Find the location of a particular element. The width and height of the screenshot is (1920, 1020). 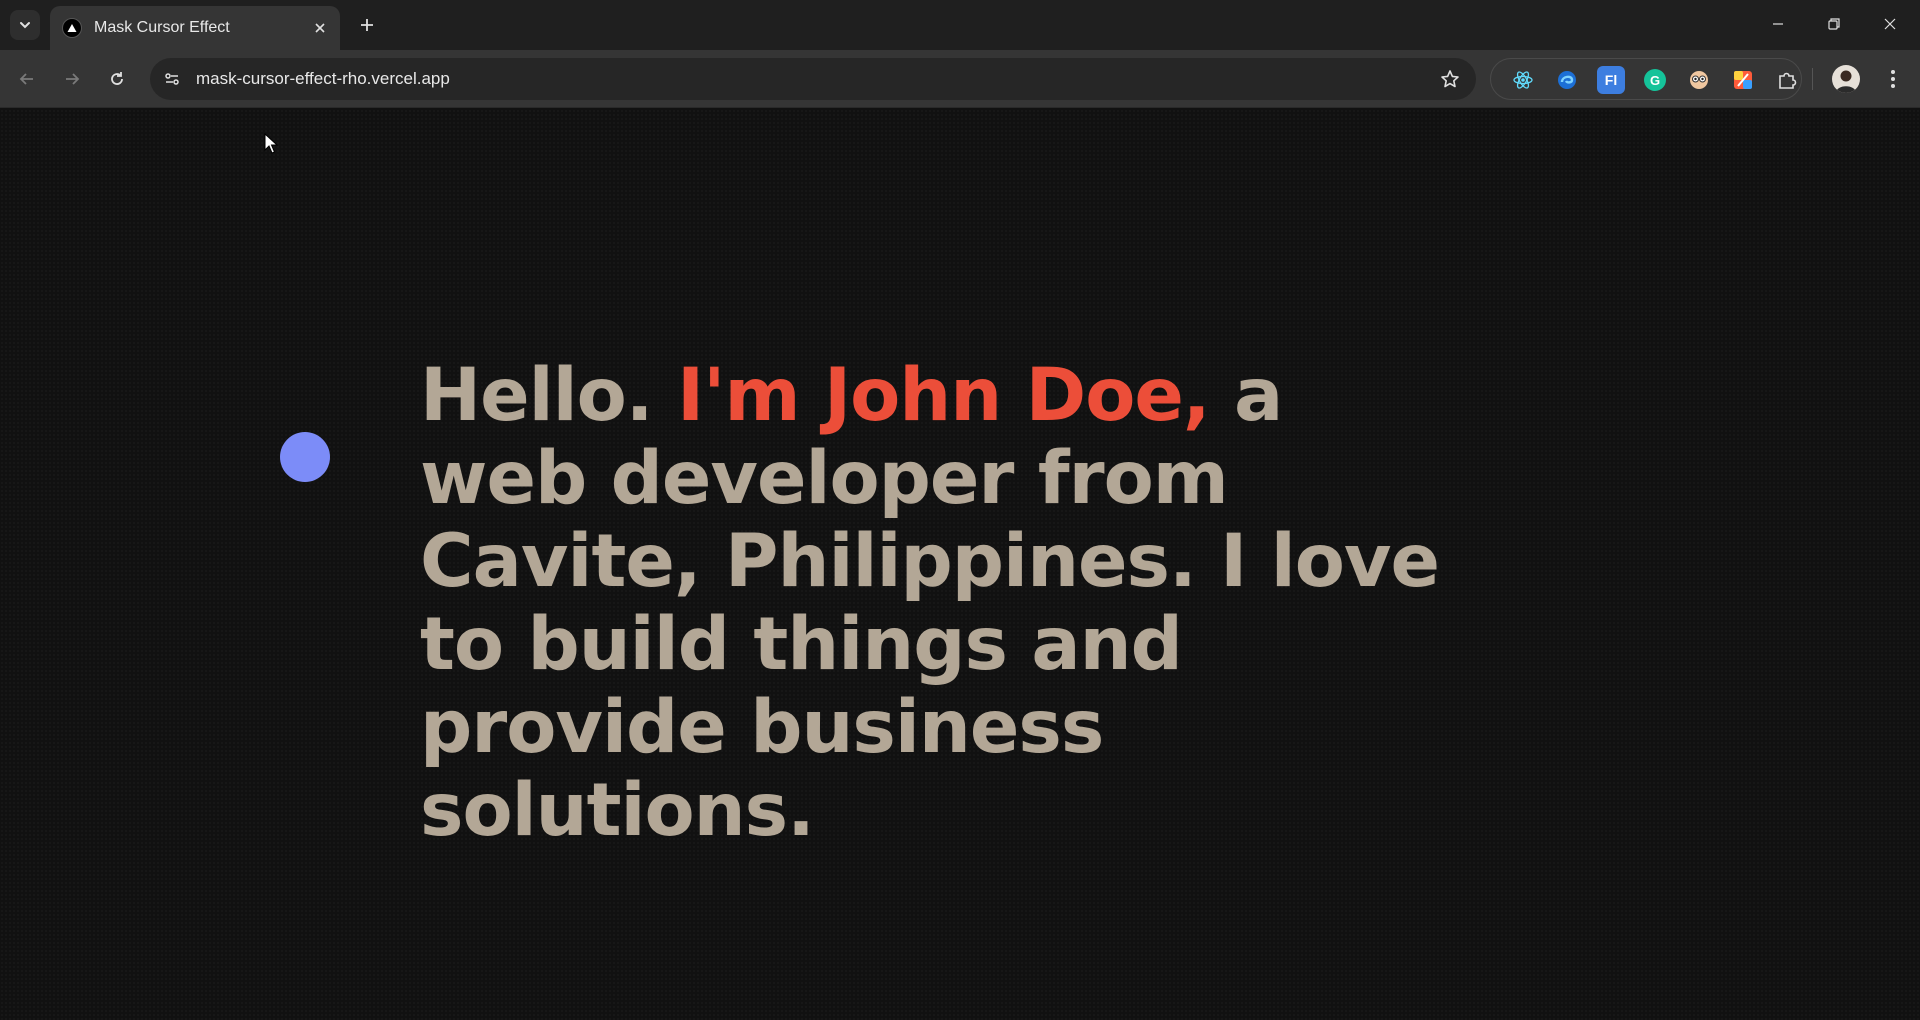

tune-icon is located at coordinates (172, 79).